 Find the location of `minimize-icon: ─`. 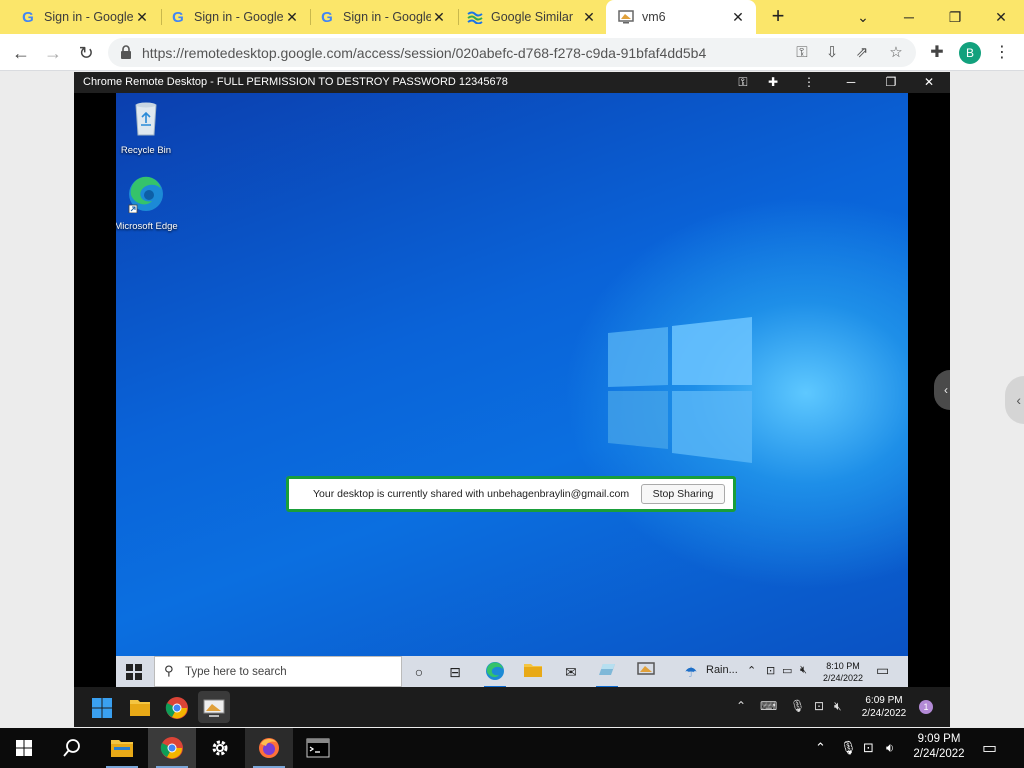

minimize-icon: ─ is located at coordinates (851, 82).